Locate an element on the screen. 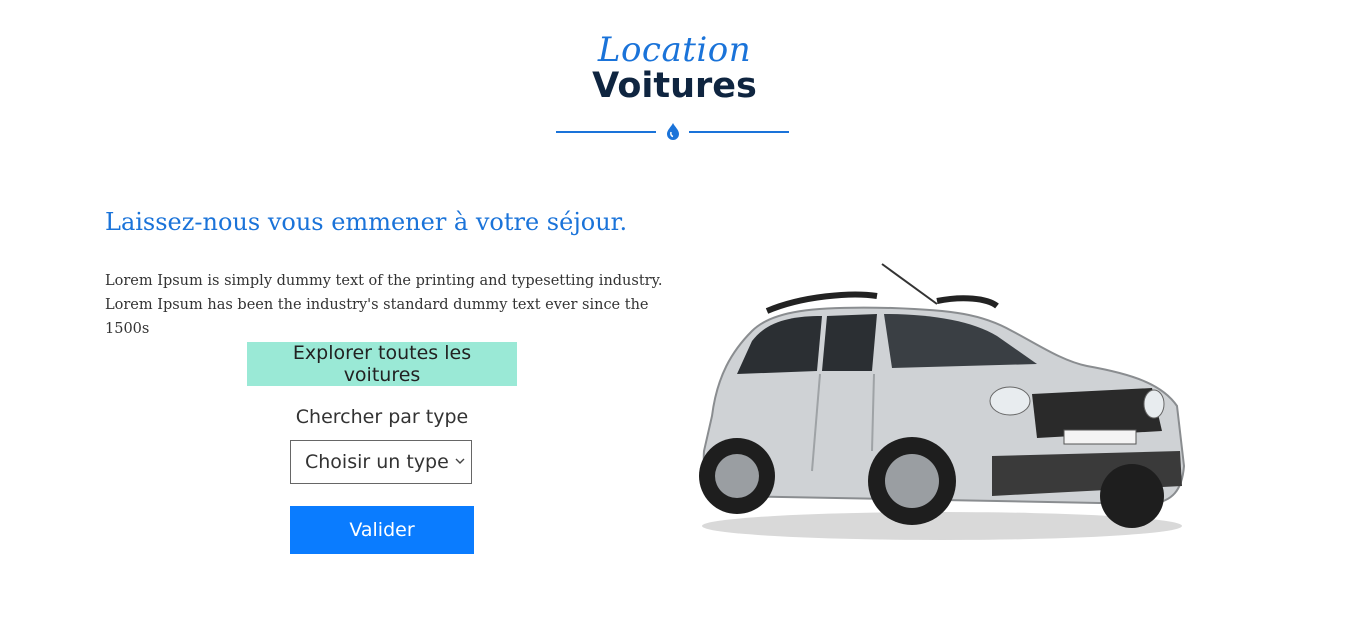 This screenshot has height=636, width=1349. submit-button: Valider is located at coordinates (382, 530).